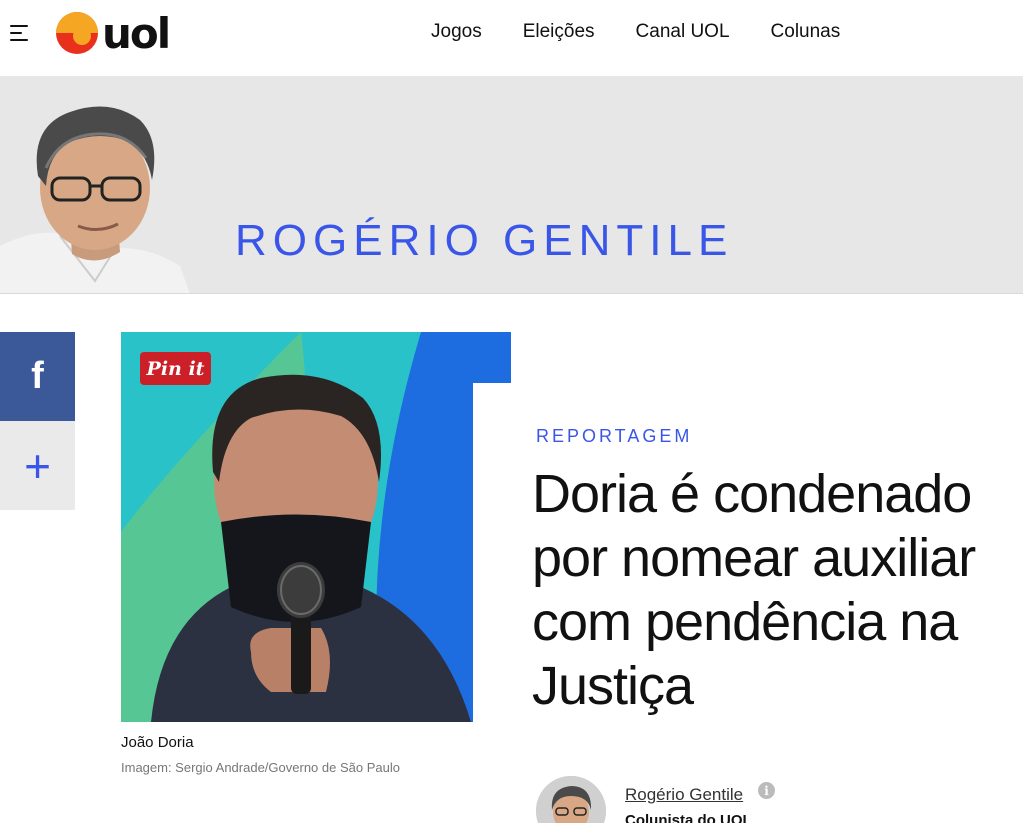 Image resolution: width=1023 pixels, height=823 pixels. I want to click on author-portrait, so click(95, 199).